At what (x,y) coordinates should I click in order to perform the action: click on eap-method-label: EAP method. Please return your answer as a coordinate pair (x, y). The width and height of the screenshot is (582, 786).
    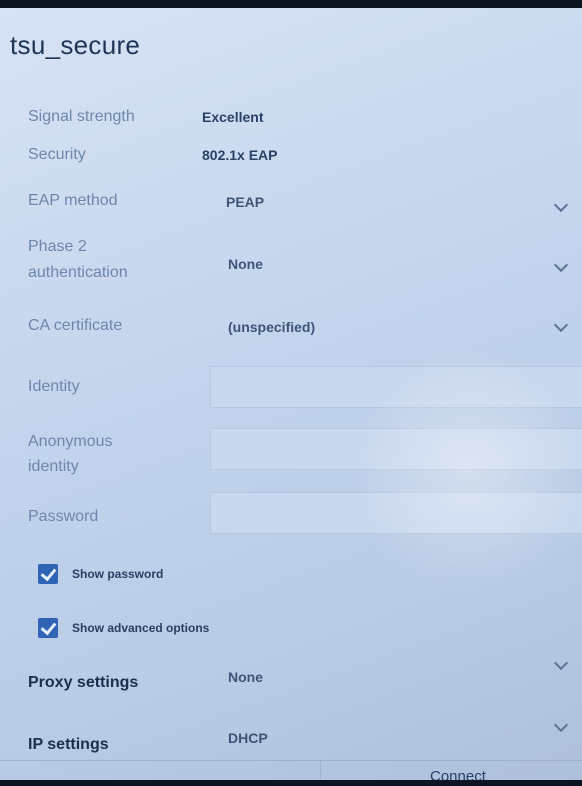
    Looking at the image, I should click on (73, 200).